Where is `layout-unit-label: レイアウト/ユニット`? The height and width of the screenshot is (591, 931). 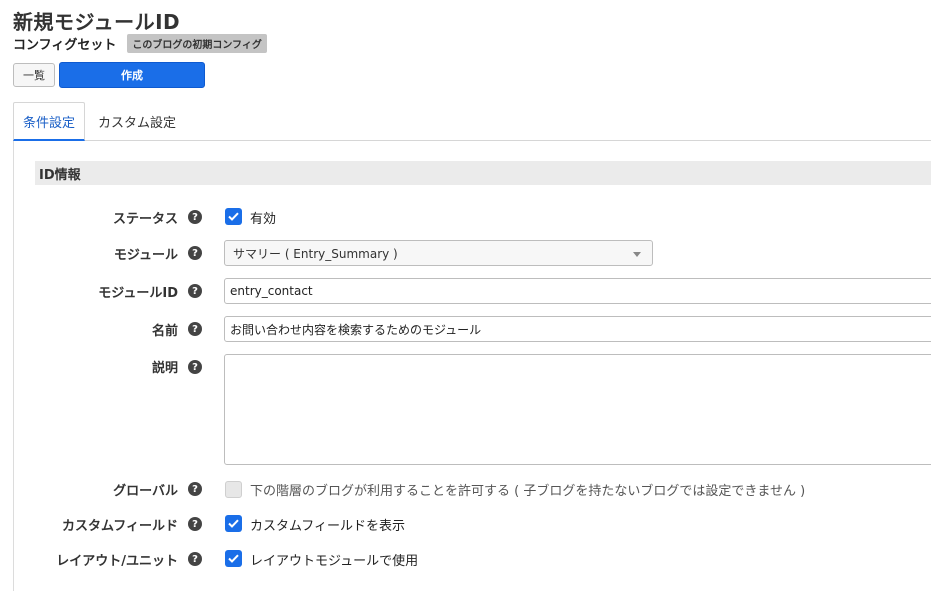 layout-unit-label: レイアウト/ユニット is located at coordinates (117, 561).